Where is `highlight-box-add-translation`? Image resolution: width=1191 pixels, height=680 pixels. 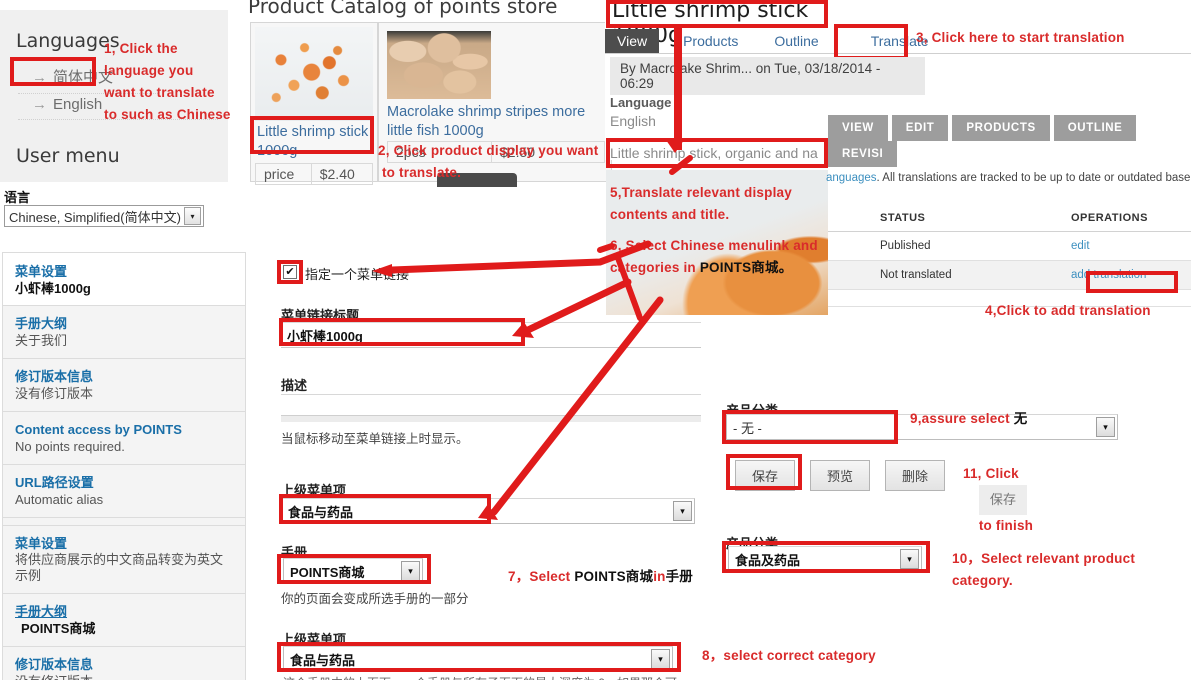 highlight-box-add-translation is located at coordinates (1132, 282).